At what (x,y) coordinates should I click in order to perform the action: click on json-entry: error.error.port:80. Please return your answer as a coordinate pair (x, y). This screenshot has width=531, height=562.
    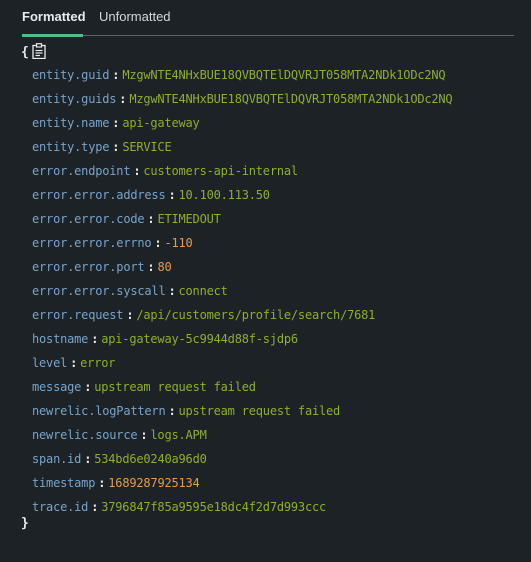
    Looking at the image, I should click on (242, 271).